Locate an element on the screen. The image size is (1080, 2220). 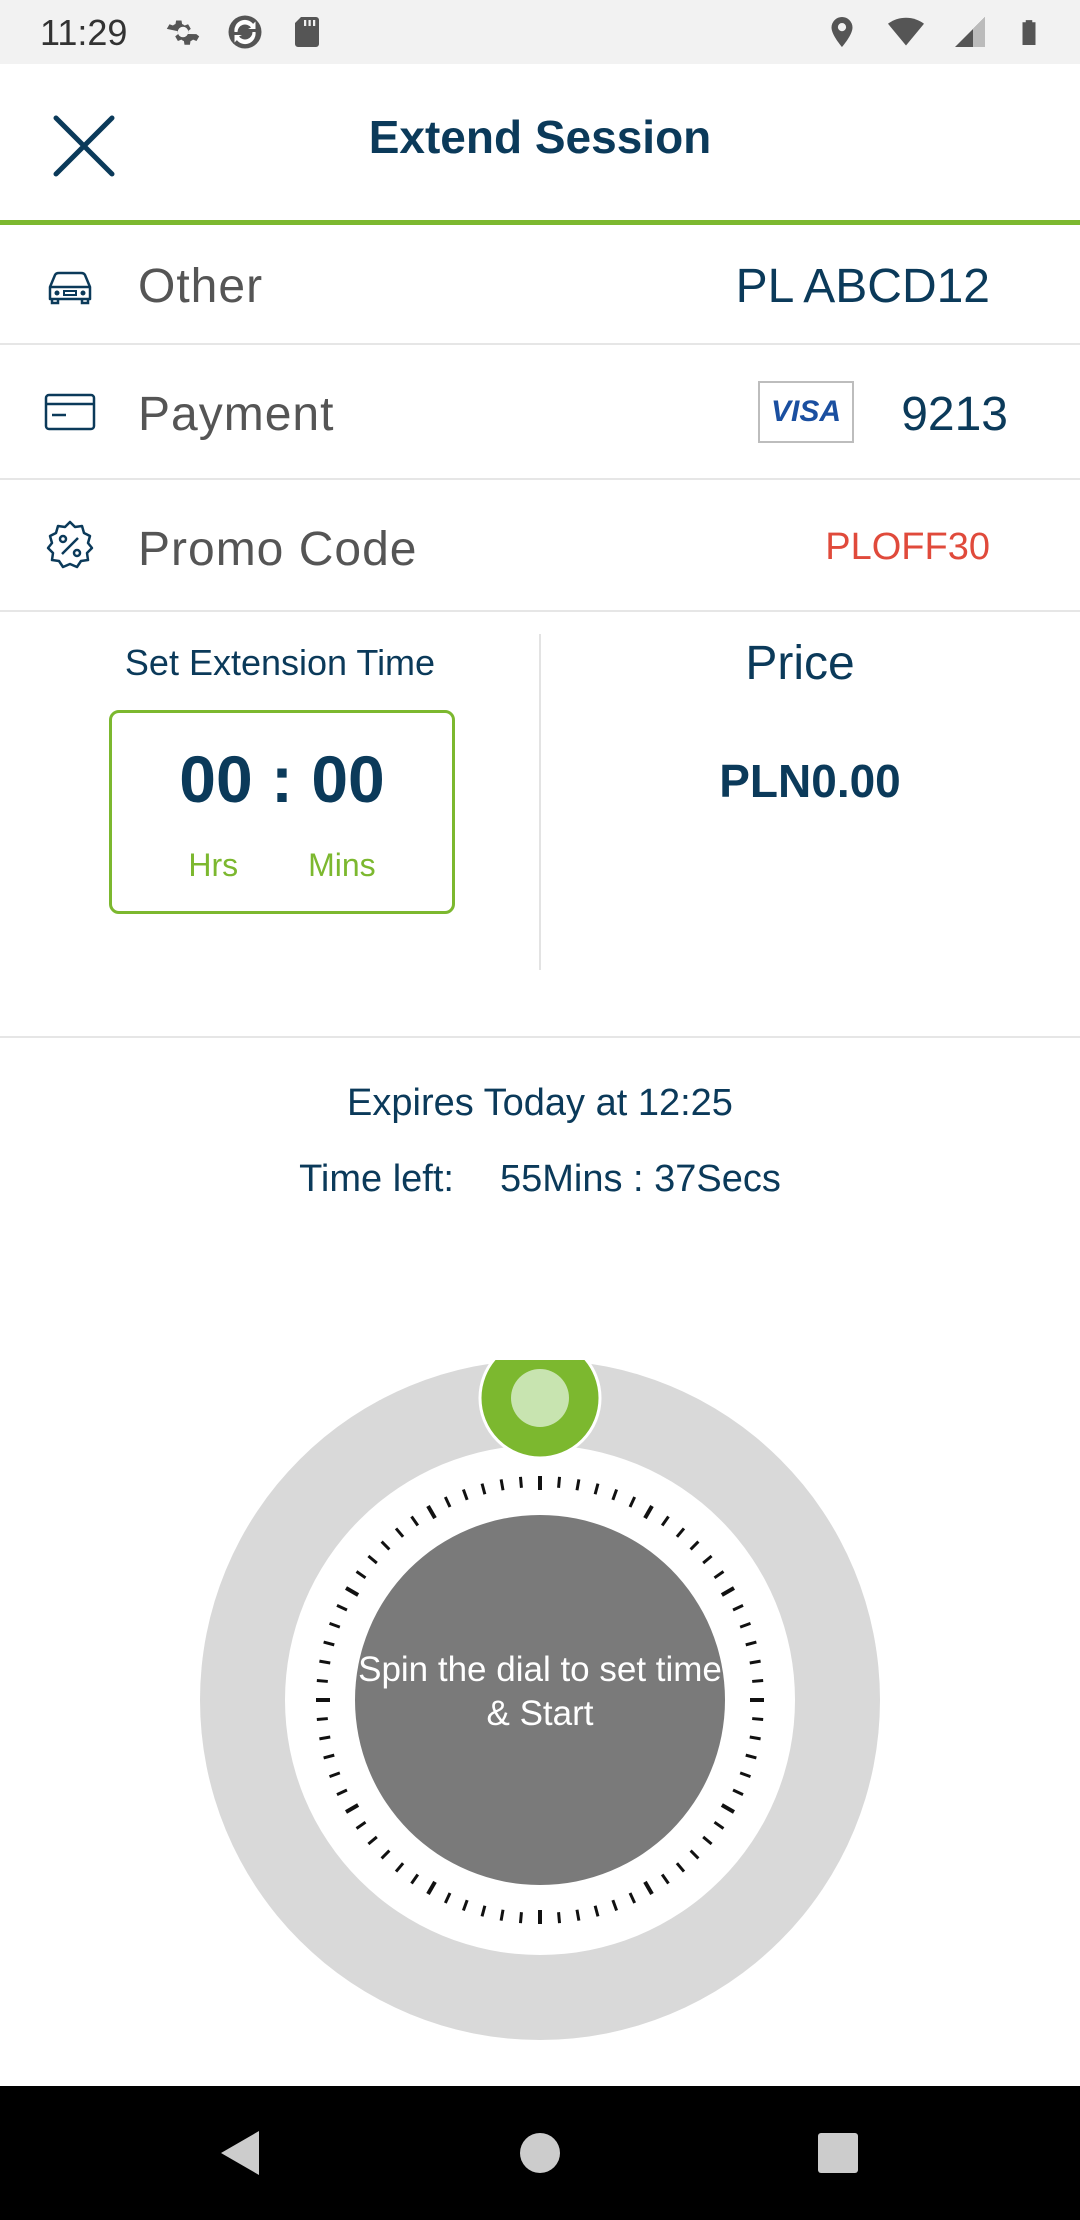
vehicle-label: Other is located at coordinates (201, 286).